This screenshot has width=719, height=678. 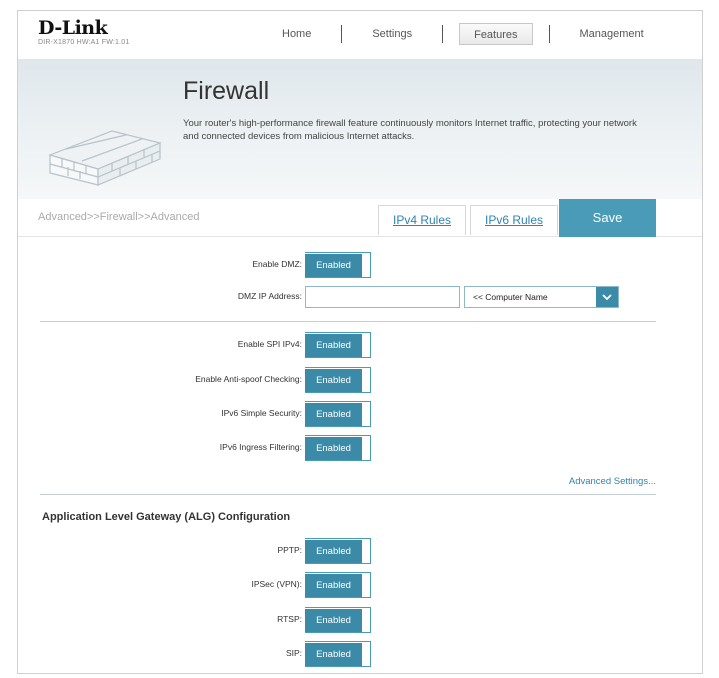 What do you see at coordinates (289, 619) in the screenshot?
I see `rtsp-label: RTSP:` at bounding box center [289, 619].